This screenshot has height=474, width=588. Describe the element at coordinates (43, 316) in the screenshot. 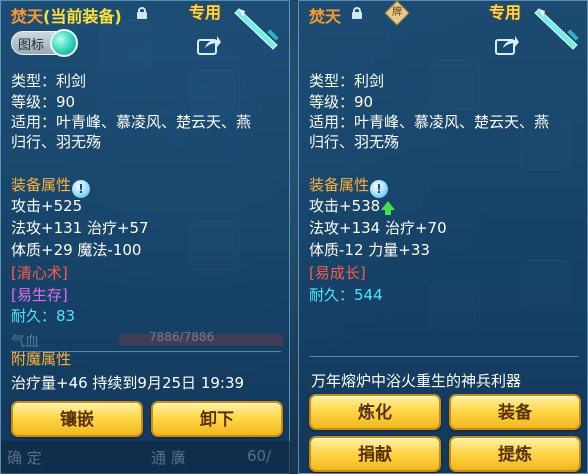

I see `durability-line: 耐久：83` at that location.